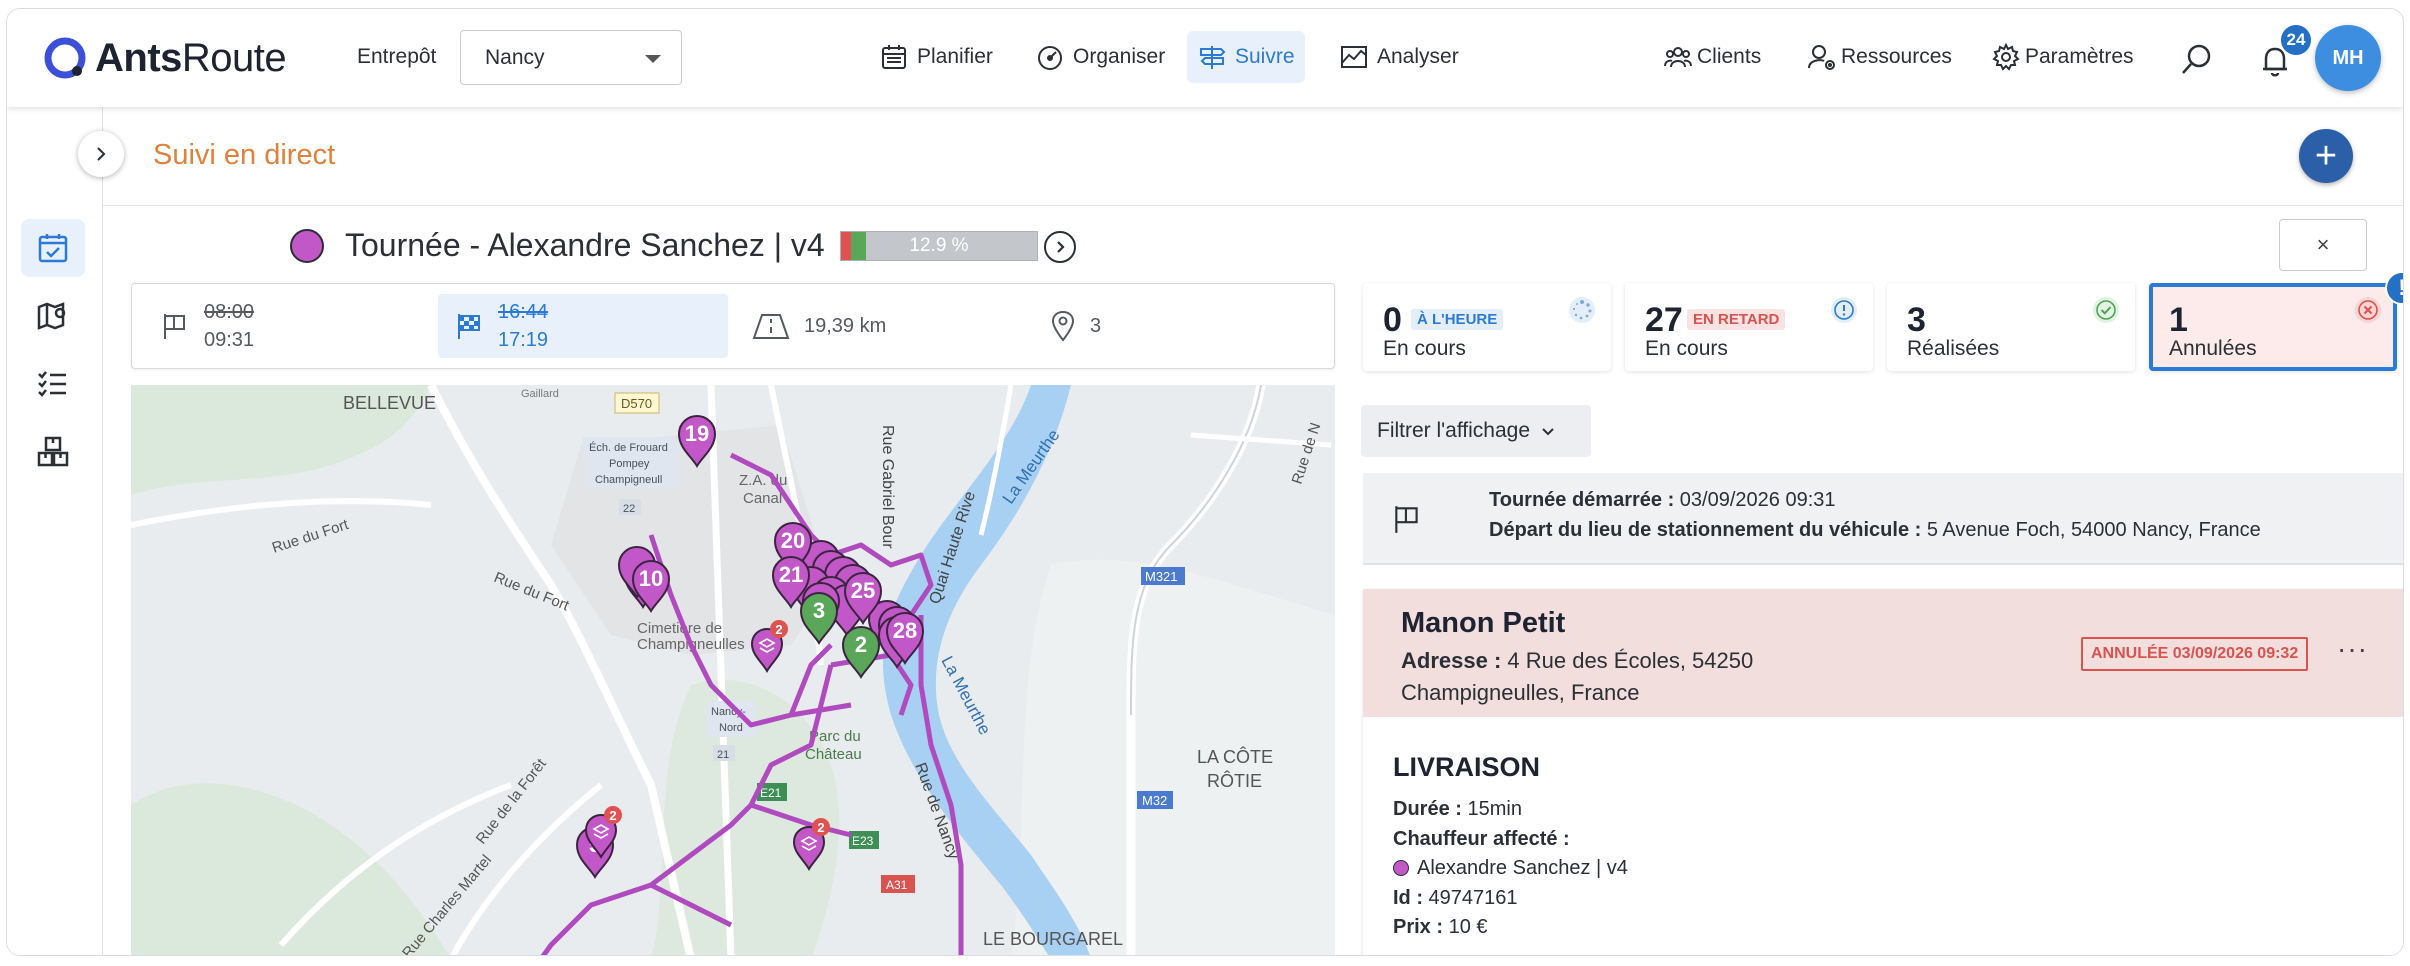 This screenshot has width=2410, height=966. I want to click on map-label: E23, so click(863, 841).